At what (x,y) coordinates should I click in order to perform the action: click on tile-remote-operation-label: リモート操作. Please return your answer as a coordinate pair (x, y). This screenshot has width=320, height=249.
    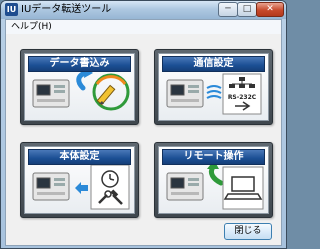
    Looking at the image, I should click on (213, 157).